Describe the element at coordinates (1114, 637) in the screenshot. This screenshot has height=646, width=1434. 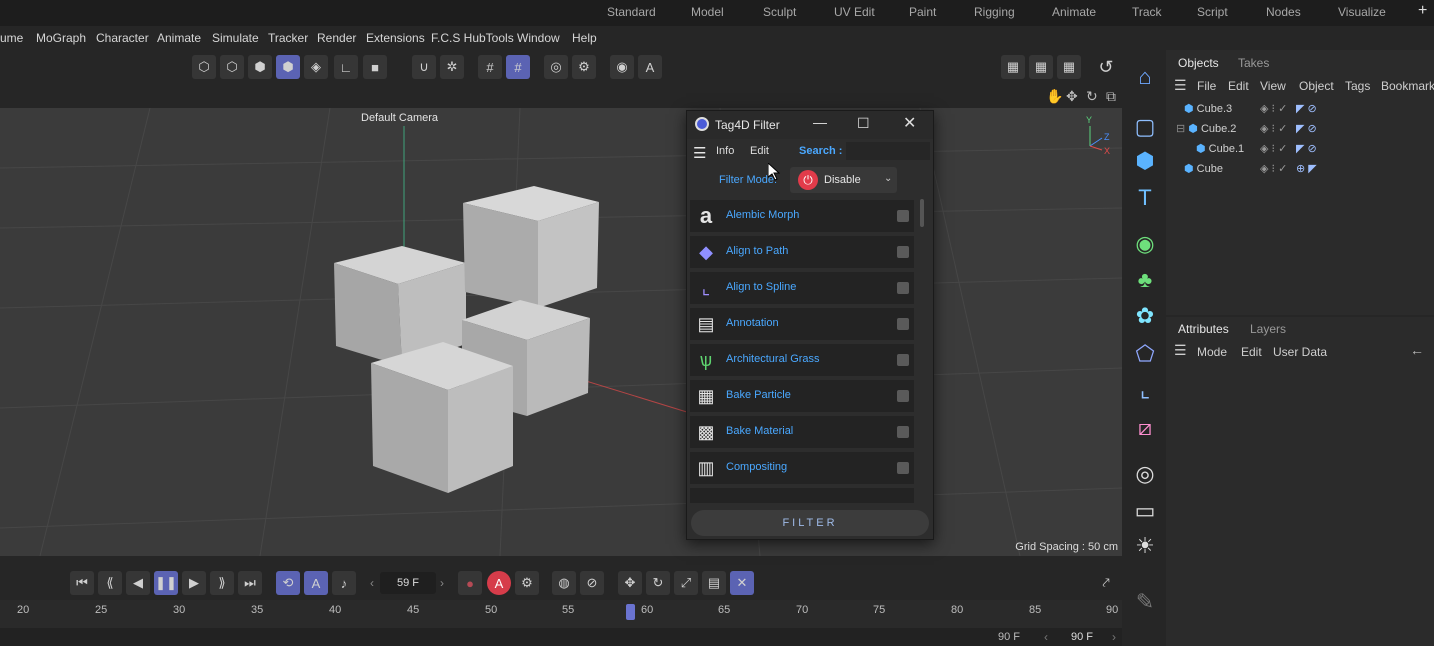
I see `end-next-arrow-icon: ›` at that location.